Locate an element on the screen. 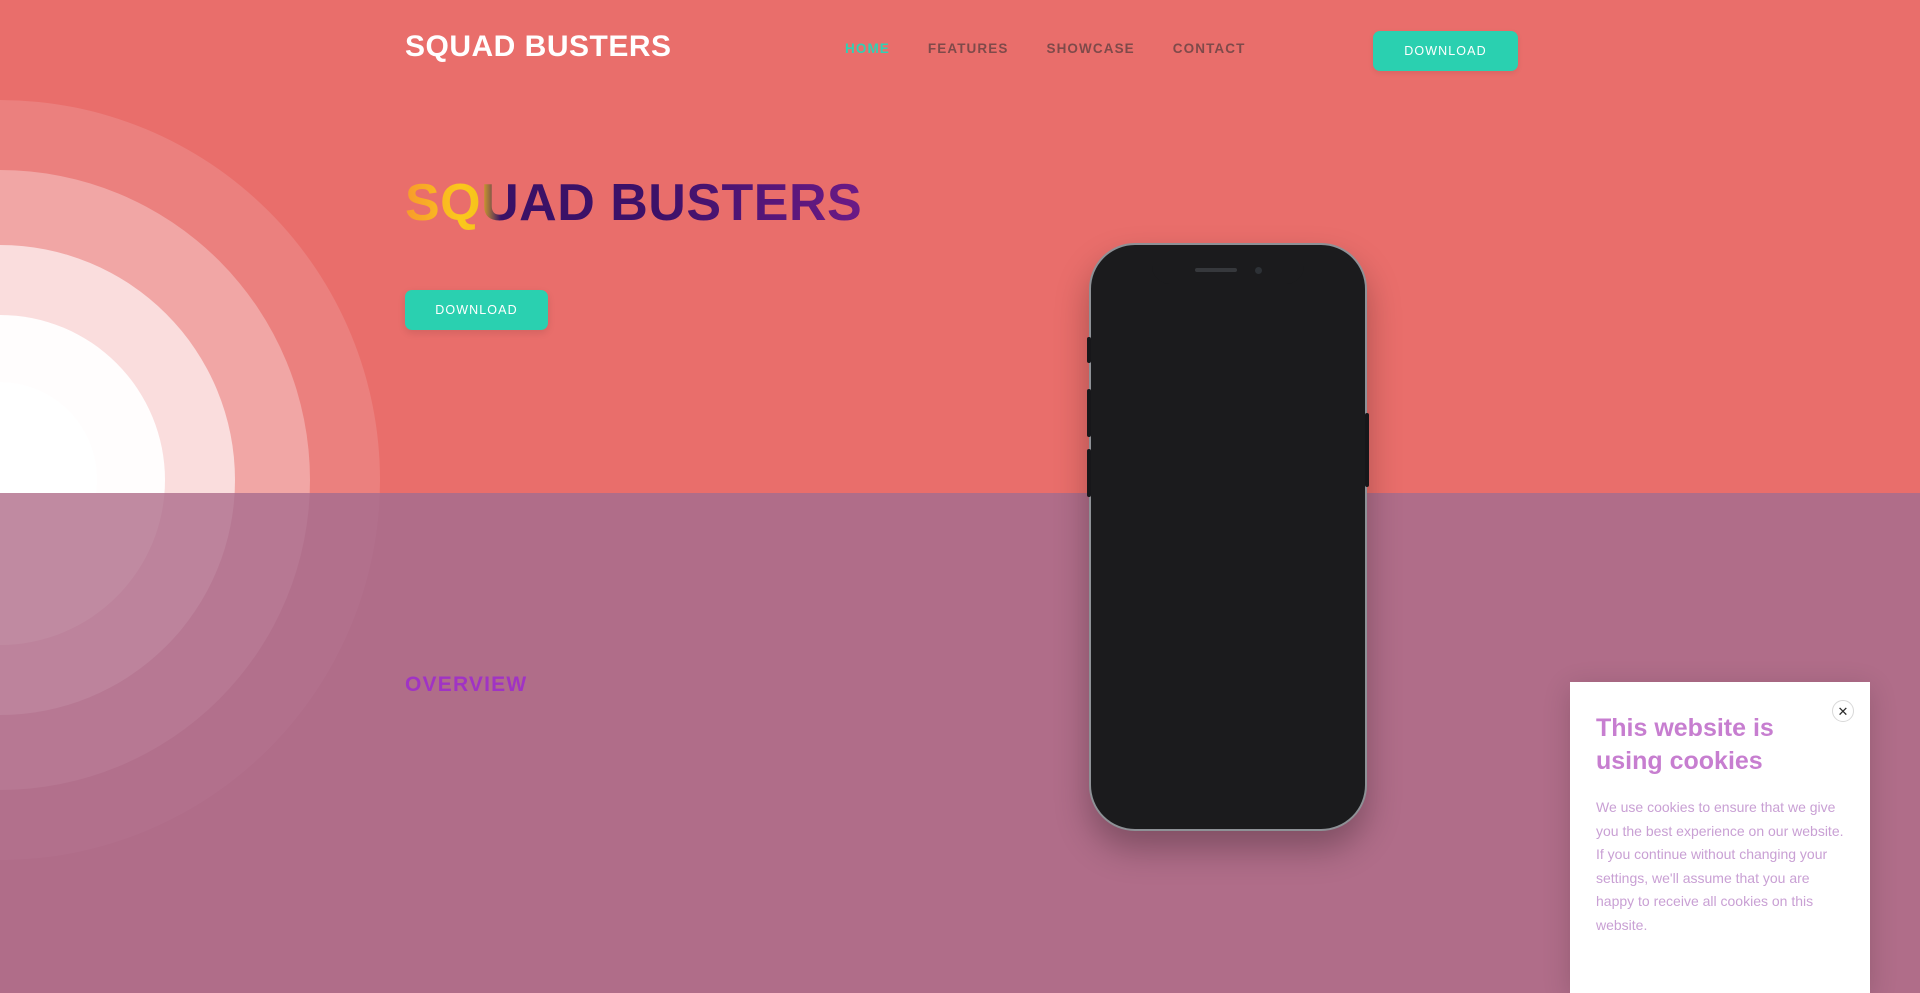 This screenshot has height=993, width=1920. hero-content: SQUAD BUSTERS DOWNLOAD is located at coordinates (634, 252).